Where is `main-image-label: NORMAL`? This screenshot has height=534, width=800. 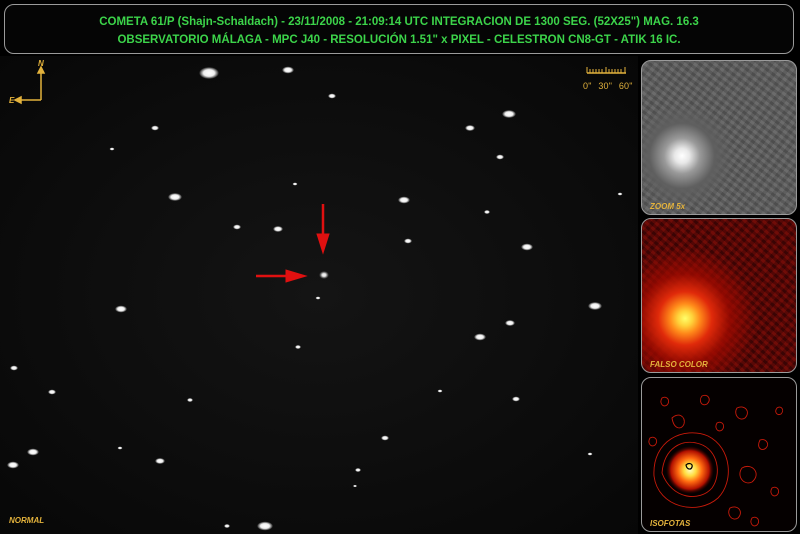 main-image-label: NORMAL is located at coordinates (27, 520).